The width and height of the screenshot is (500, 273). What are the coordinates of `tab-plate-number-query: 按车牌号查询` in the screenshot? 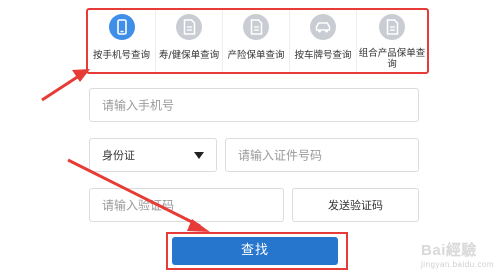 It's located at (322, 41).